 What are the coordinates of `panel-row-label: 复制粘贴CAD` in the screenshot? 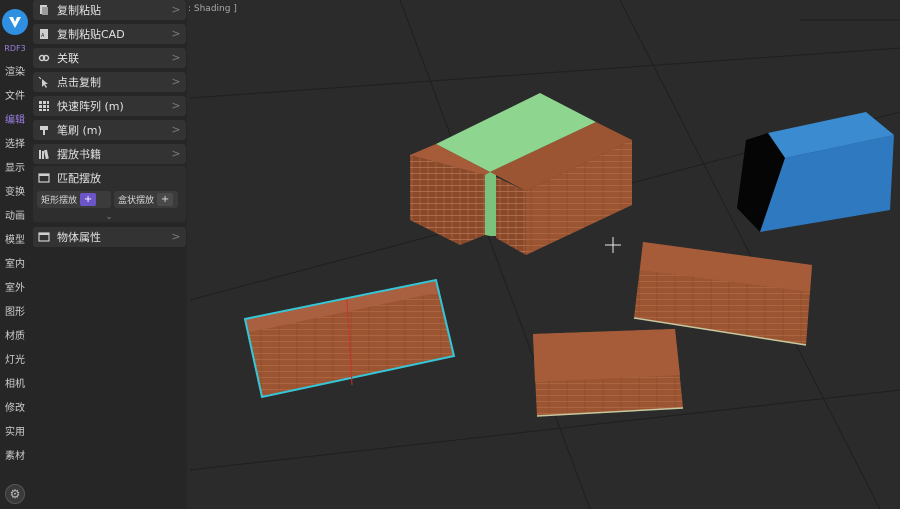 It's located at (91, 34).